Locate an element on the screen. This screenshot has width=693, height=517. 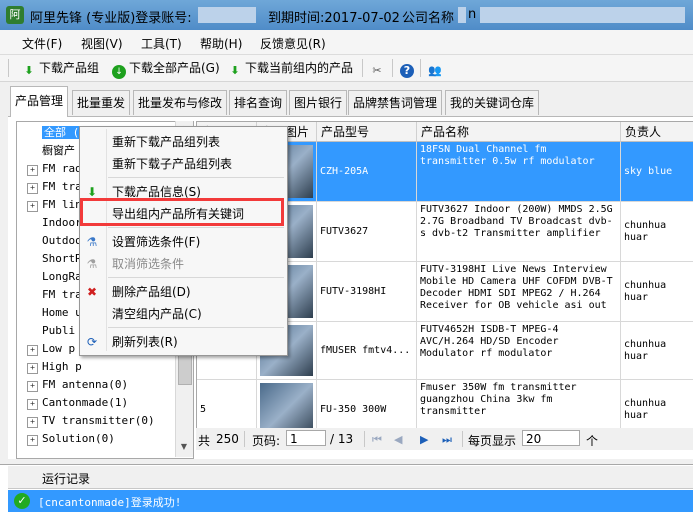
menu-tools: 工具(T) is located at coordinates (161, 43).